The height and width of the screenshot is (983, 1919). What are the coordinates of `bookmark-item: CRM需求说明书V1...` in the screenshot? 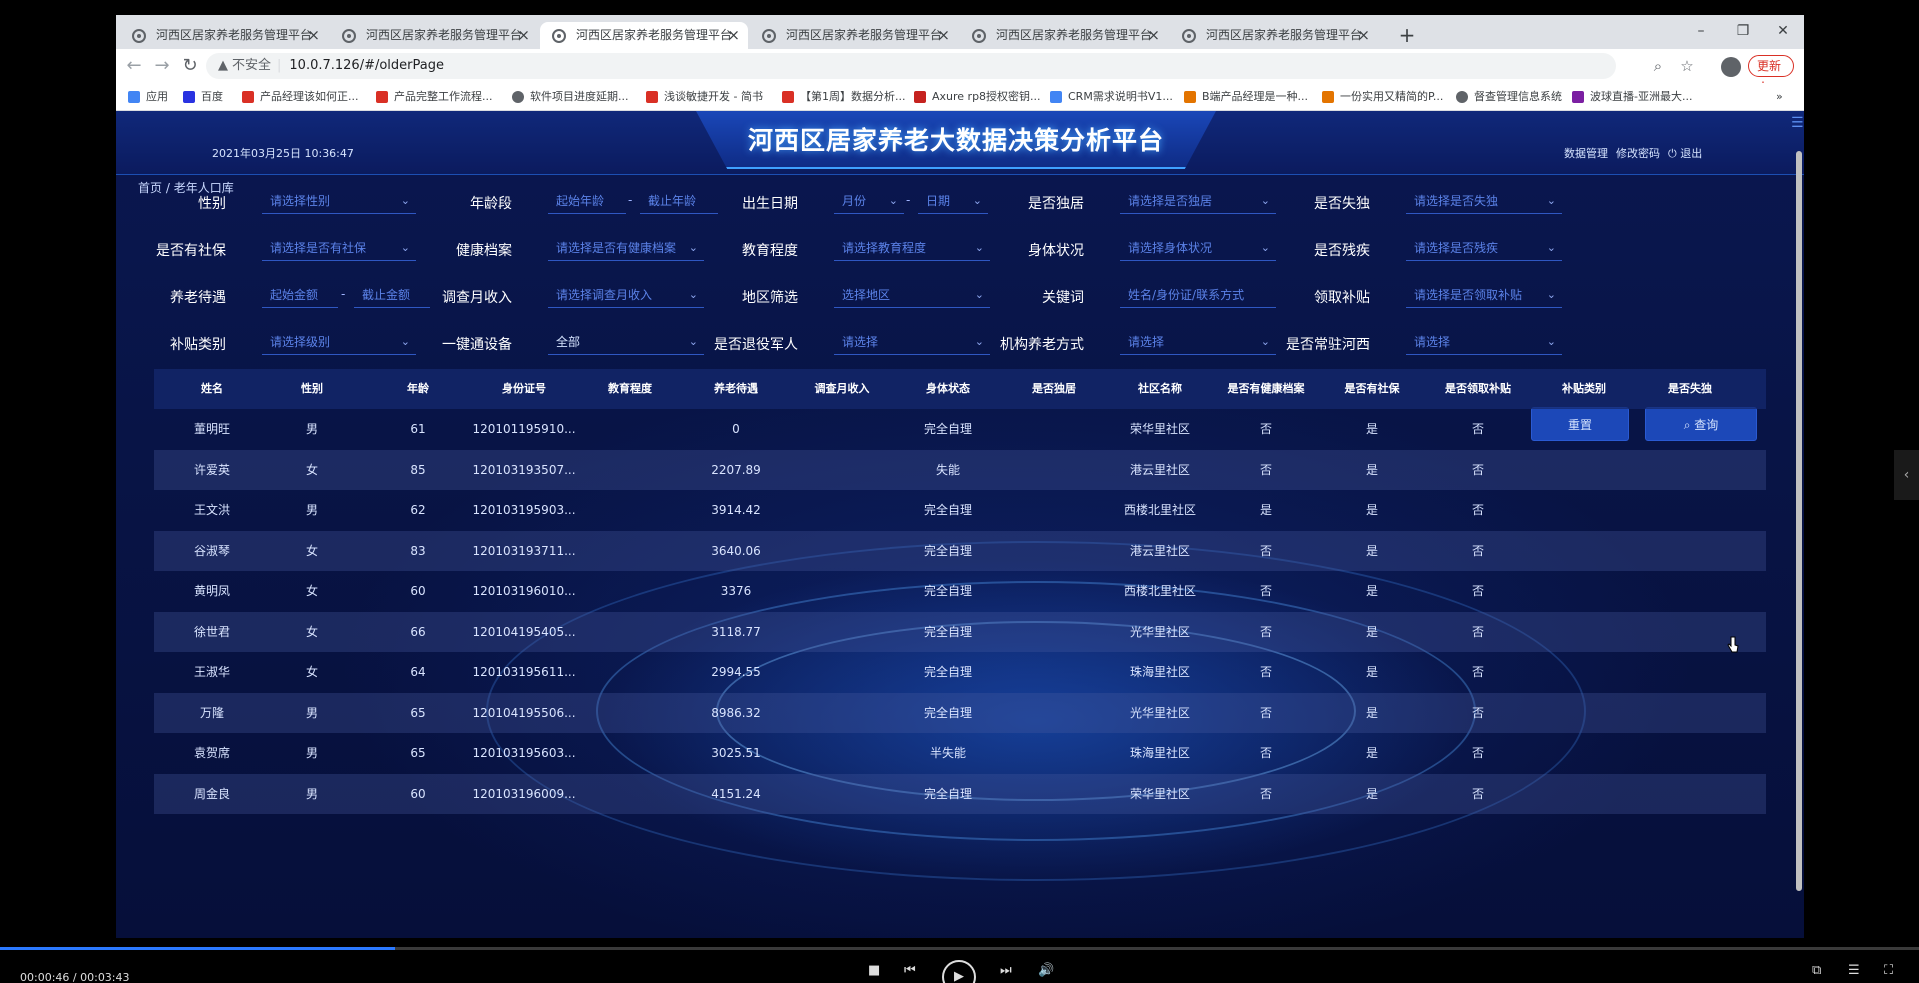 It's located at (1111, 97).